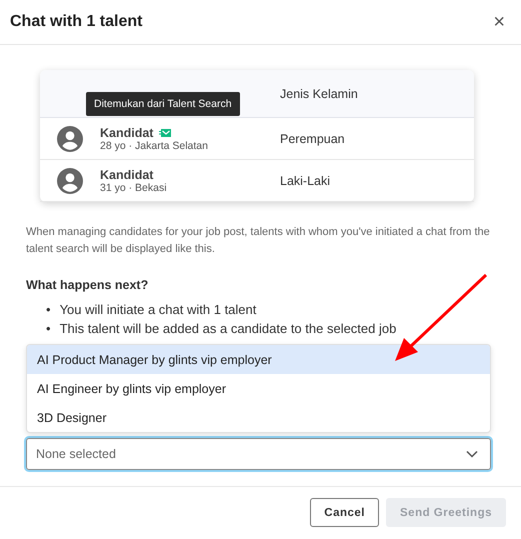 Image resolution: width=521 pixels, height=539 pixels. I want to click on chevron-down-icon, so click(472, 454).